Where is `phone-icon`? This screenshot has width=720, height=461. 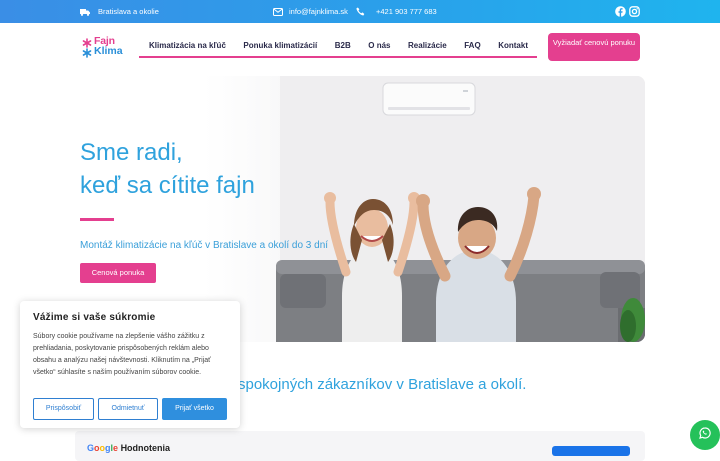
phone-icon is located at coordinates (360, 11).